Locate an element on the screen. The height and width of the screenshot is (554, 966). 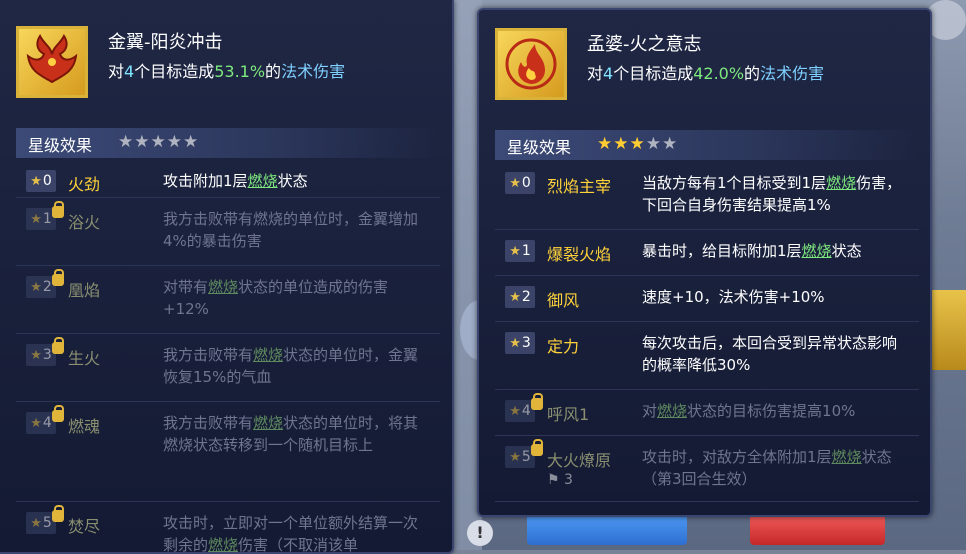
desc-text: 攻击附加1层 is located at coordinates (205, 181).